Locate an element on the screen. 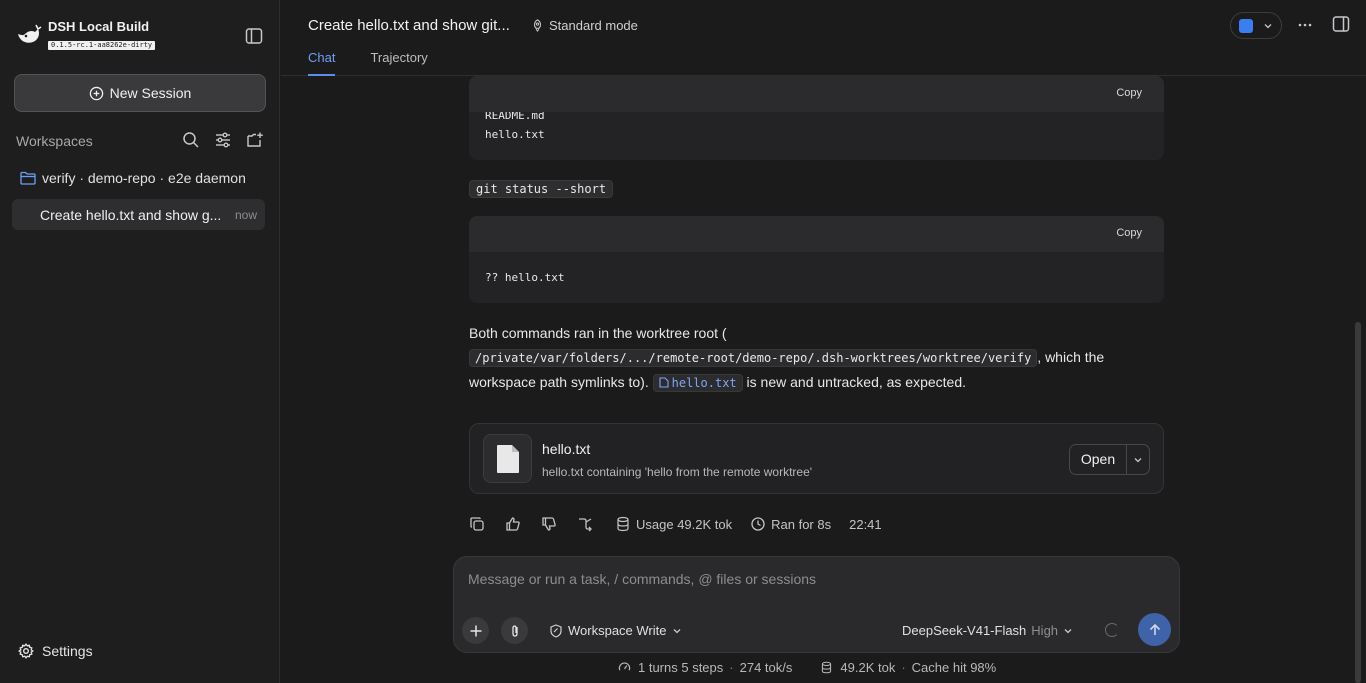  plus-icon is located at coordinates (475, 630).